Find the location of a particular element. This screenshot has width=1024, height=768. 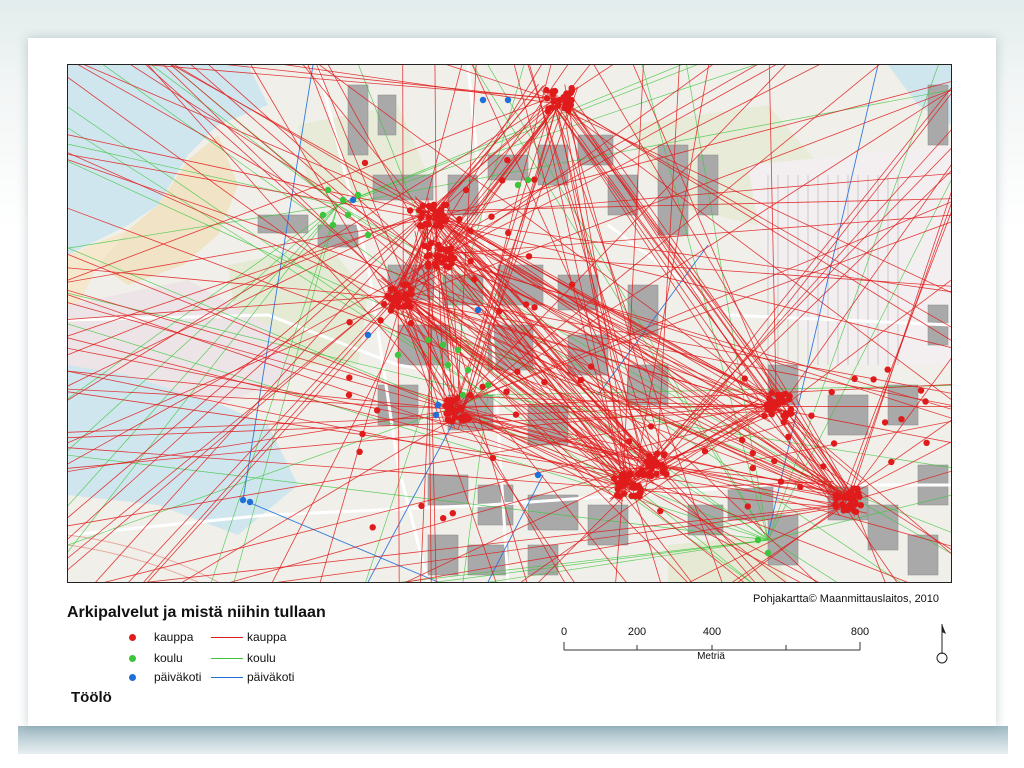

legend-line-label: koulu is located at coordinates (261, 658).